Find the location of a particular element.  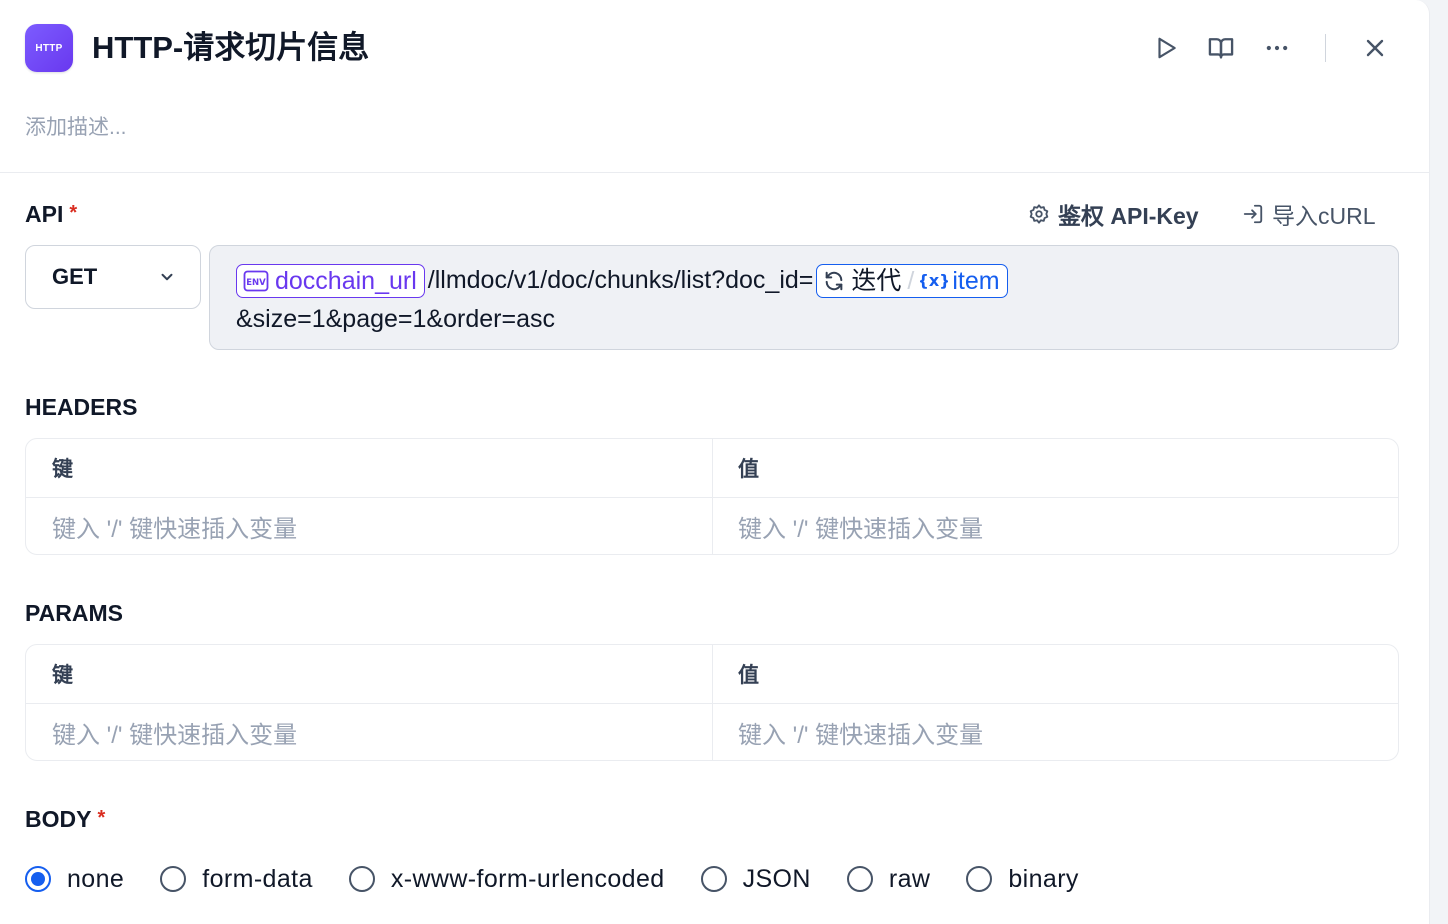

radio-label: raw is located at coordinates (909, 878).